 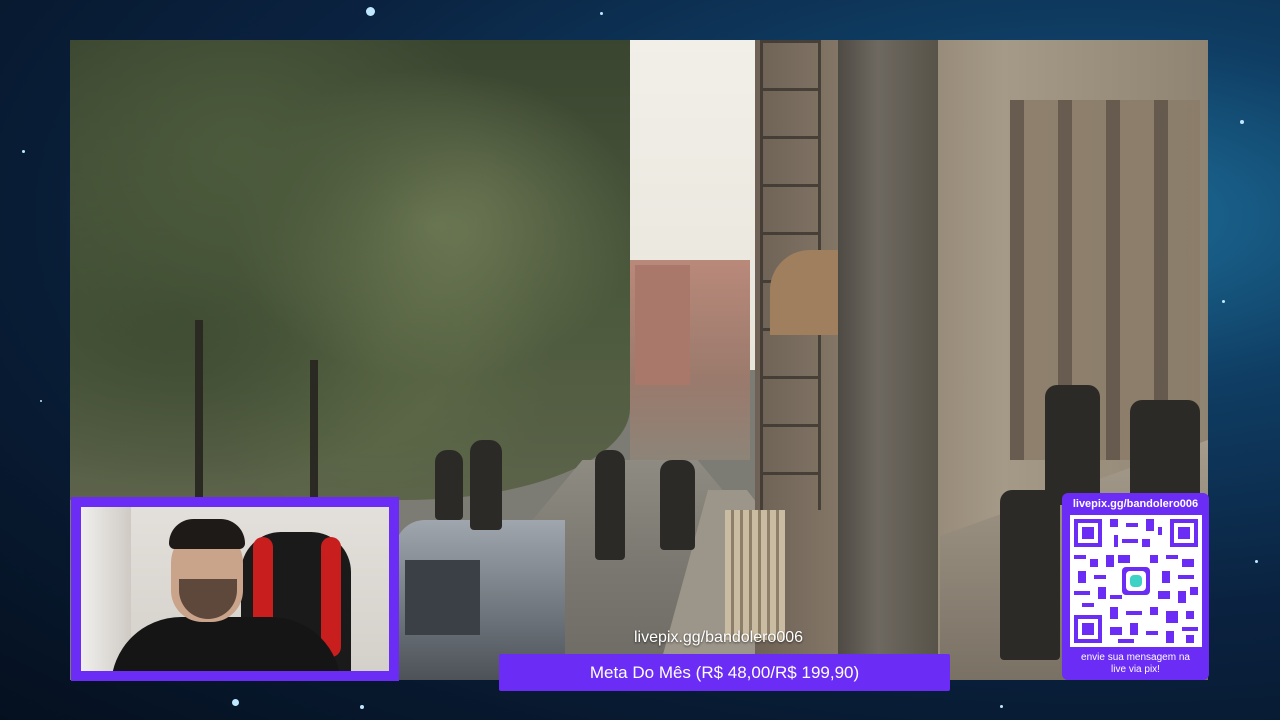 I want to click on webcam-frame, so click(x=235, y=589).